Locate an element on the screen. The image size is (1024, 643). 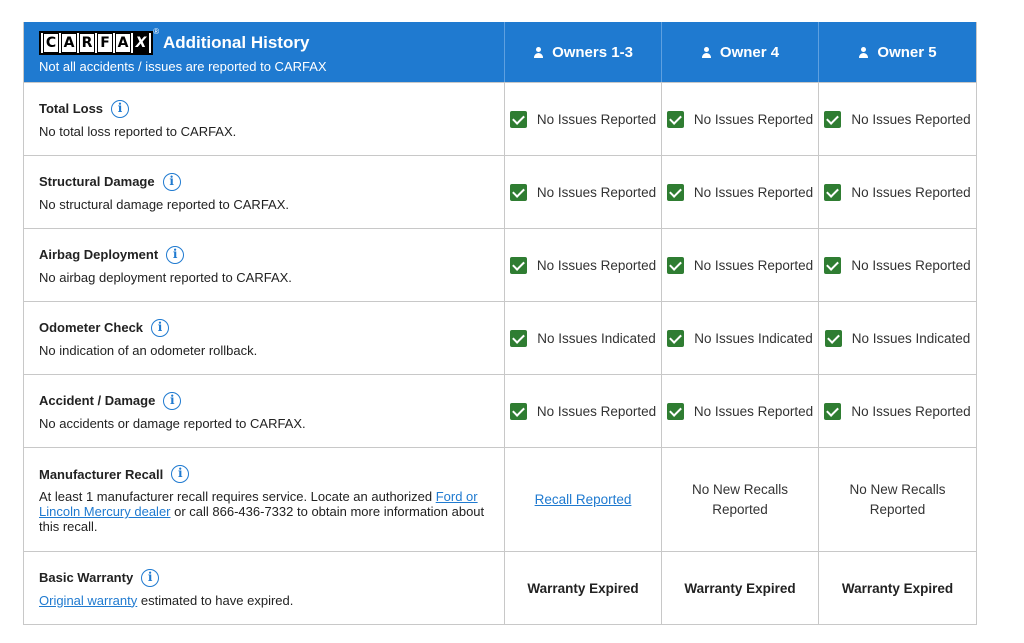
row-title: Structural Damage is located at coordinates (97, 181).